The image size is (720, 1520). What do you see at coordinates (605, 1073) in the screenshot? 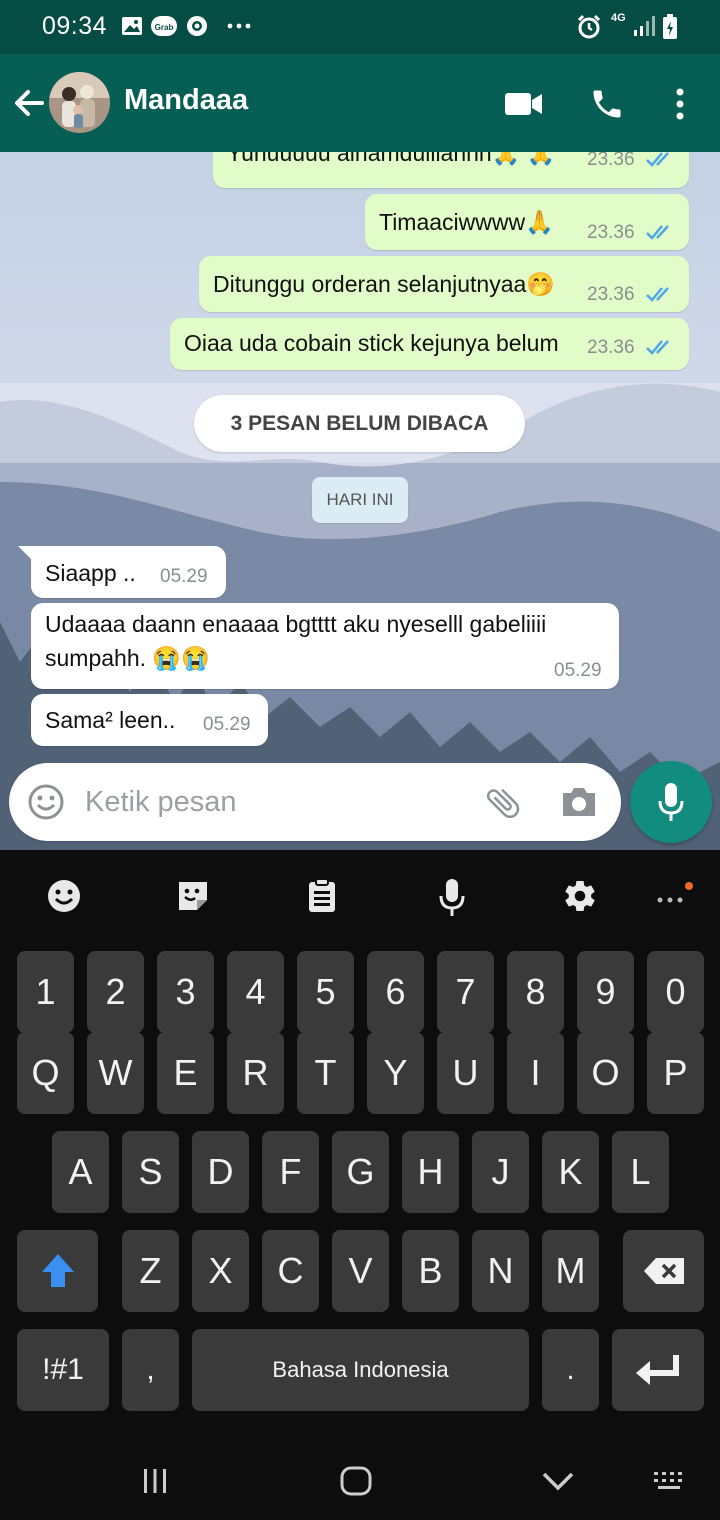
I see `key-o: O` at bounding box center [605, 1073].